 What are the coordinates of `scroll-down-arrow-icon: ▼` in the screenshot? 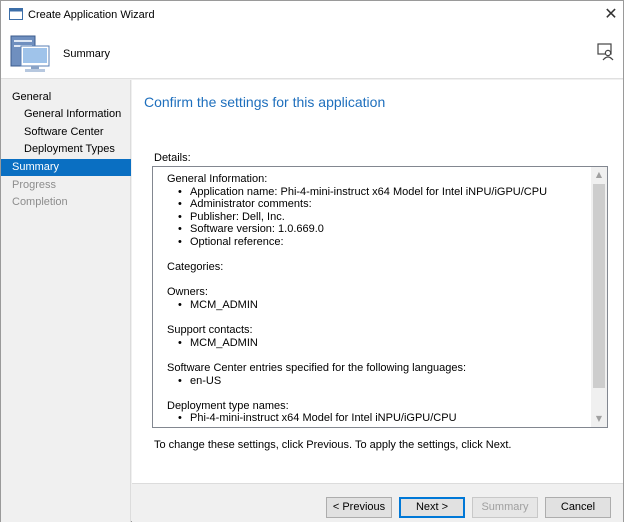 It's located at (599, 419).